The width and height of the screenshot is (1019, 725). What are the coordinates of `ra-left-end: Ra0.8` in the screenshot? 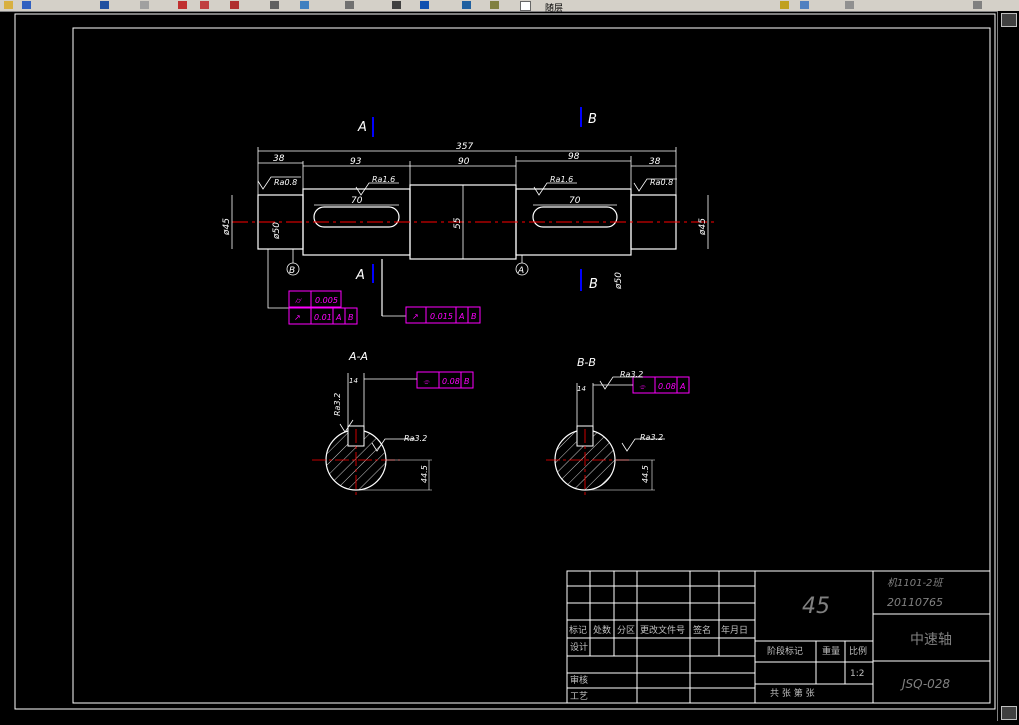 It's located at (285, 182).